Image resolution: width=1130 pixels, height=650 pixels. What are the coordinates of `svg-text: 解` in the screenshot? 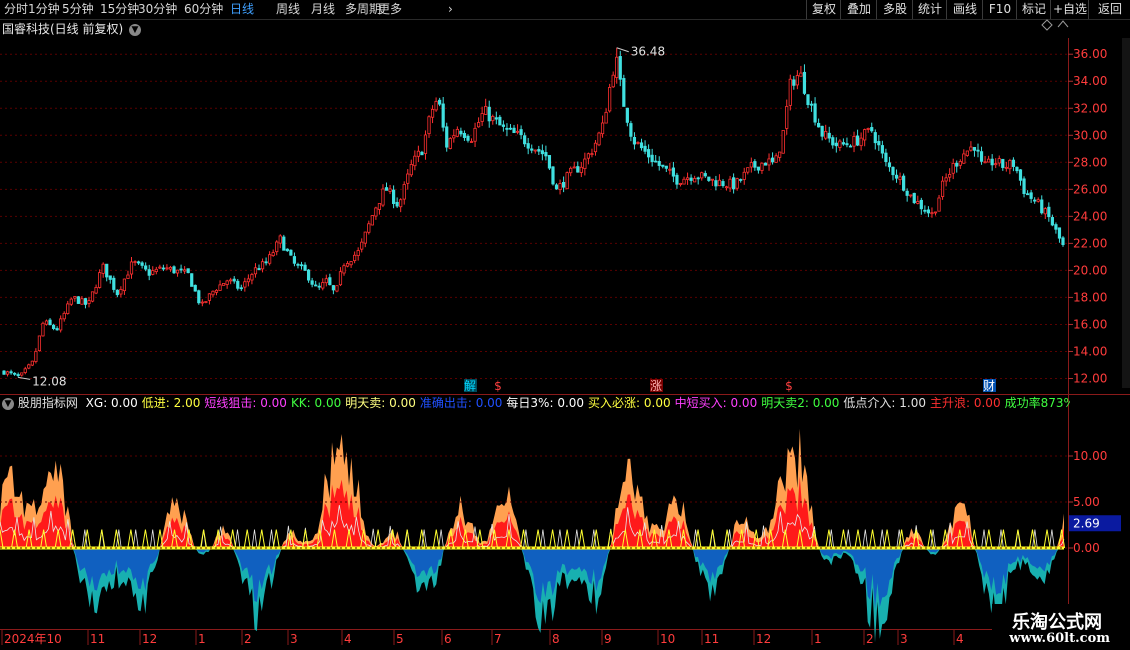 It's located at (470, 386).